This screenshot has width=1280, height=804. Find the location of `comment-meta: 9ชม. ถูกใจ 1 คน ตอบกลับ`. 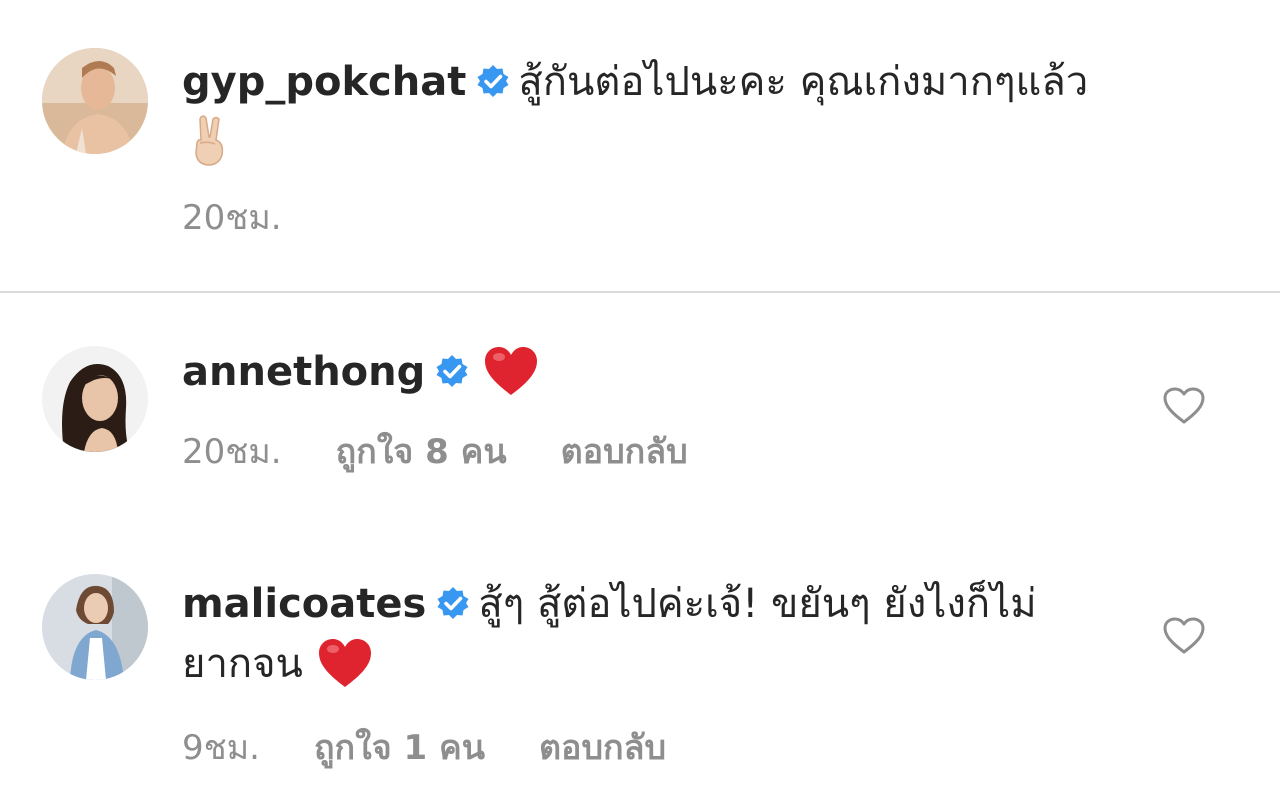

comment-meta: 9ชม. ถูกใจ 1 คน ตอบกลับ is located at coordinates (424, 748).